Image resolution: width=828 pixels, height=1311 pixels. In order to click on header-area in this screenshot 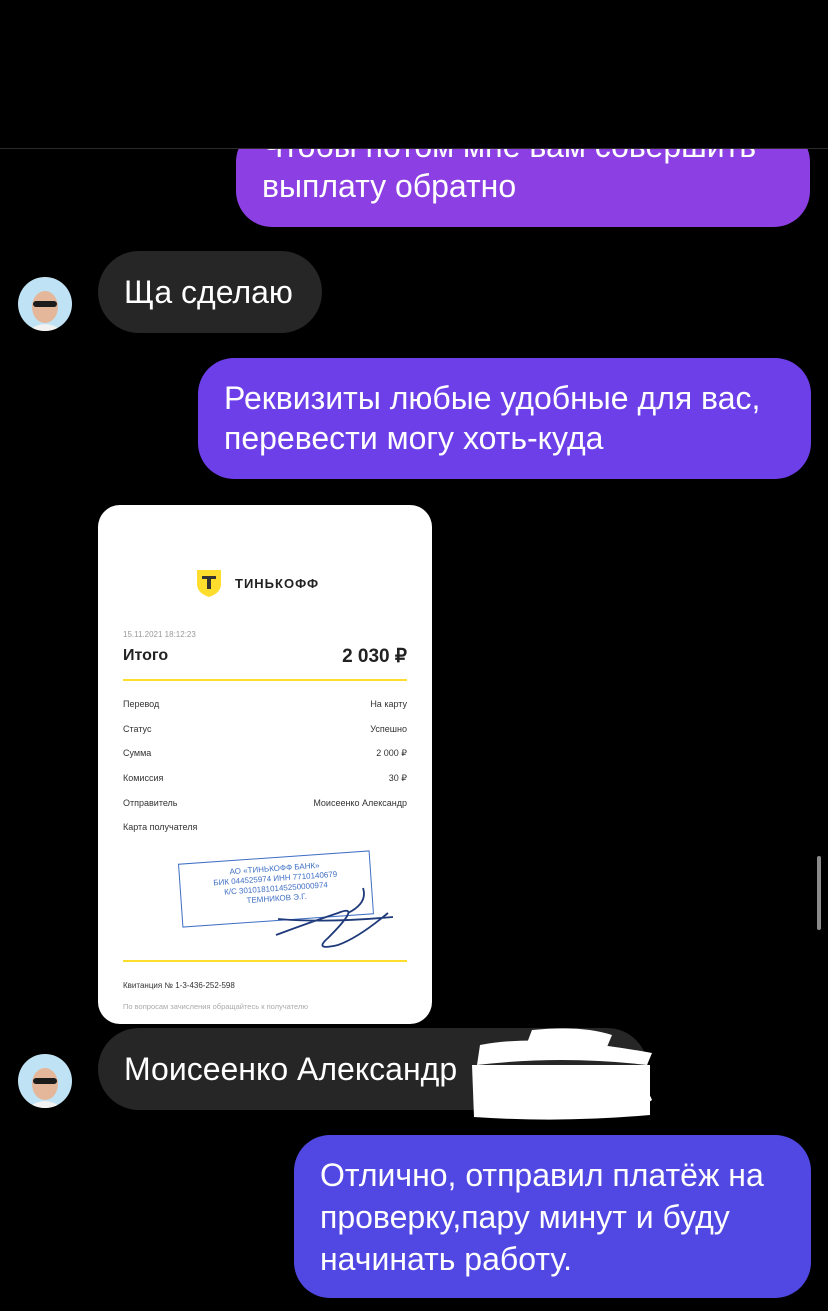, I will do `click(414, 74)`.